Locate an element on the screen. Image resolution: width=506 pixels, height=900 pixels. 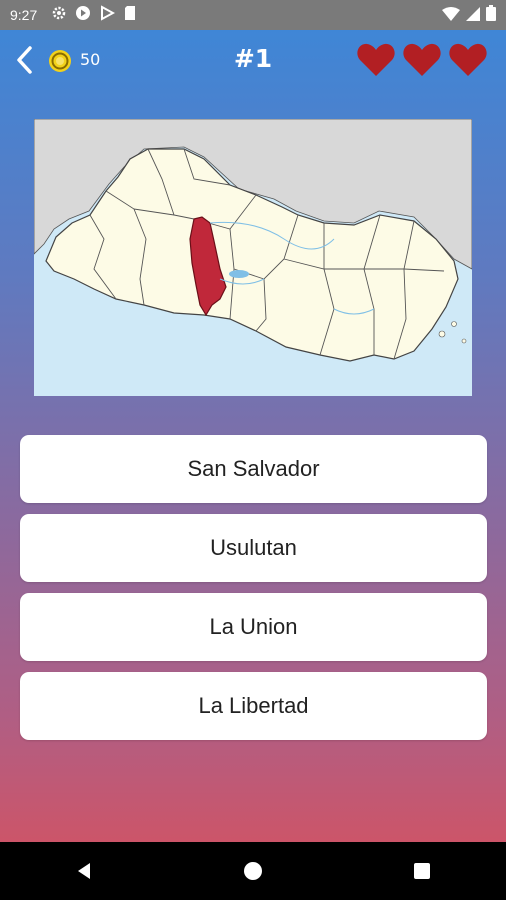
navigation-bar is located at coordinates (253, 871).